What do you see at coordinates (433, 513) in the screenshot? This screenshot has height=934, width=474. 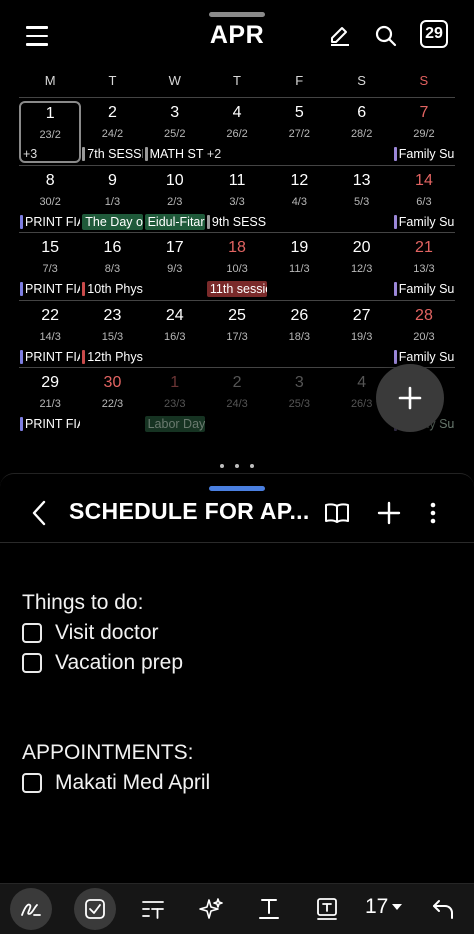 I see `more-options-button` at bounding box center [433, 513].